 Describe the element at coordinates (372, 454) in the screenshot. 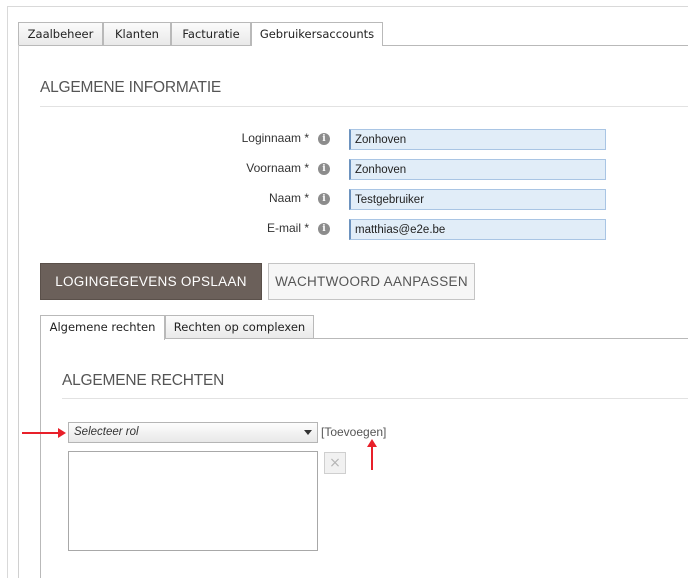

I see `annotation-arrow-up-icon` at that location.